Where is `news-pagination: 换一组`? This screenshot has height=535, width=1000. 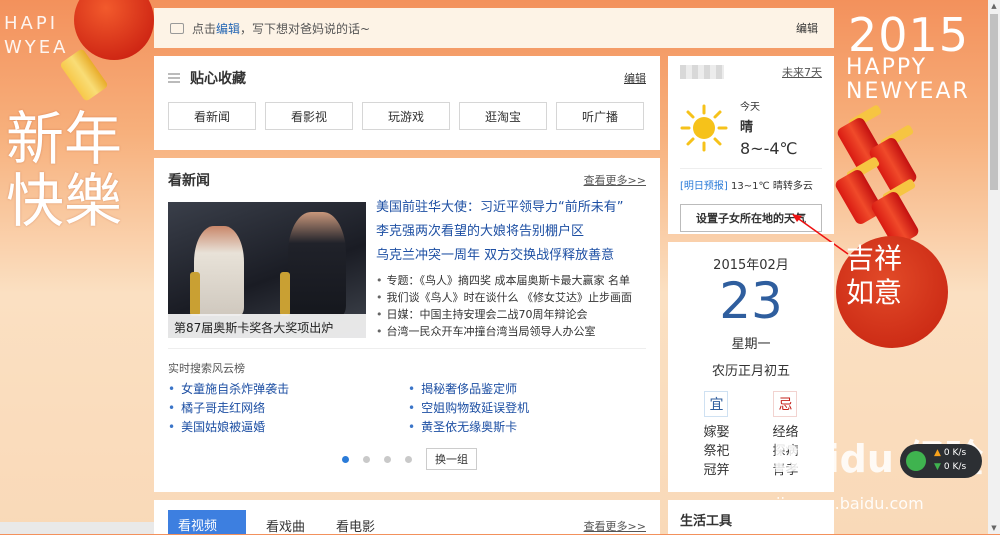
news-pagination: 换一组 is located at coordinates (409, 459).